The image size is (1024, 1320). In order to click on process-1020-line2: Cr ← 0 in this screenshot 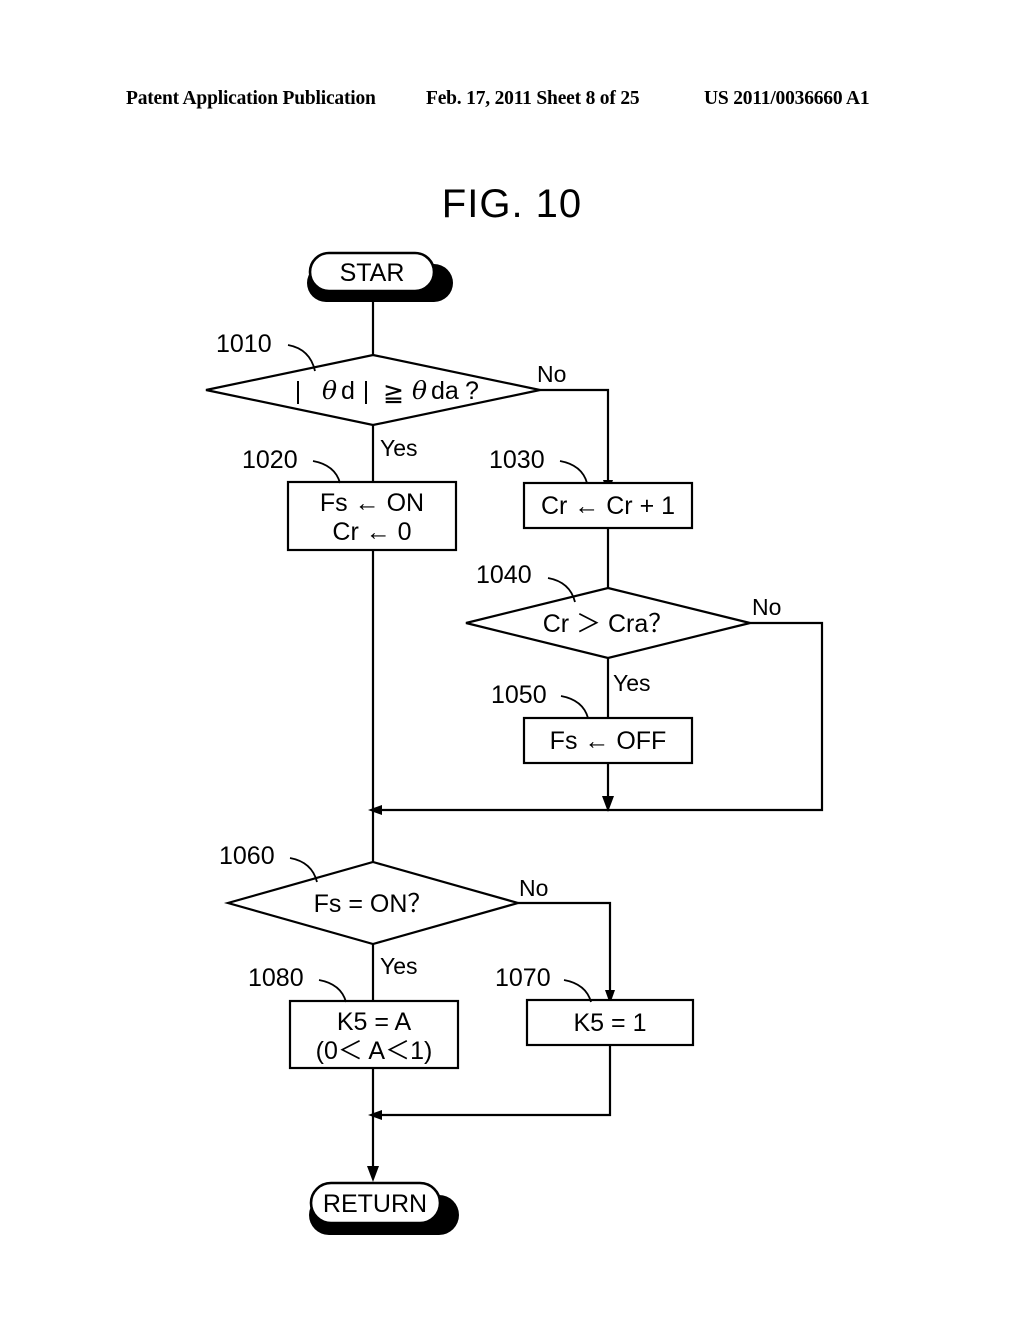, I will do `click(371, 532)`.